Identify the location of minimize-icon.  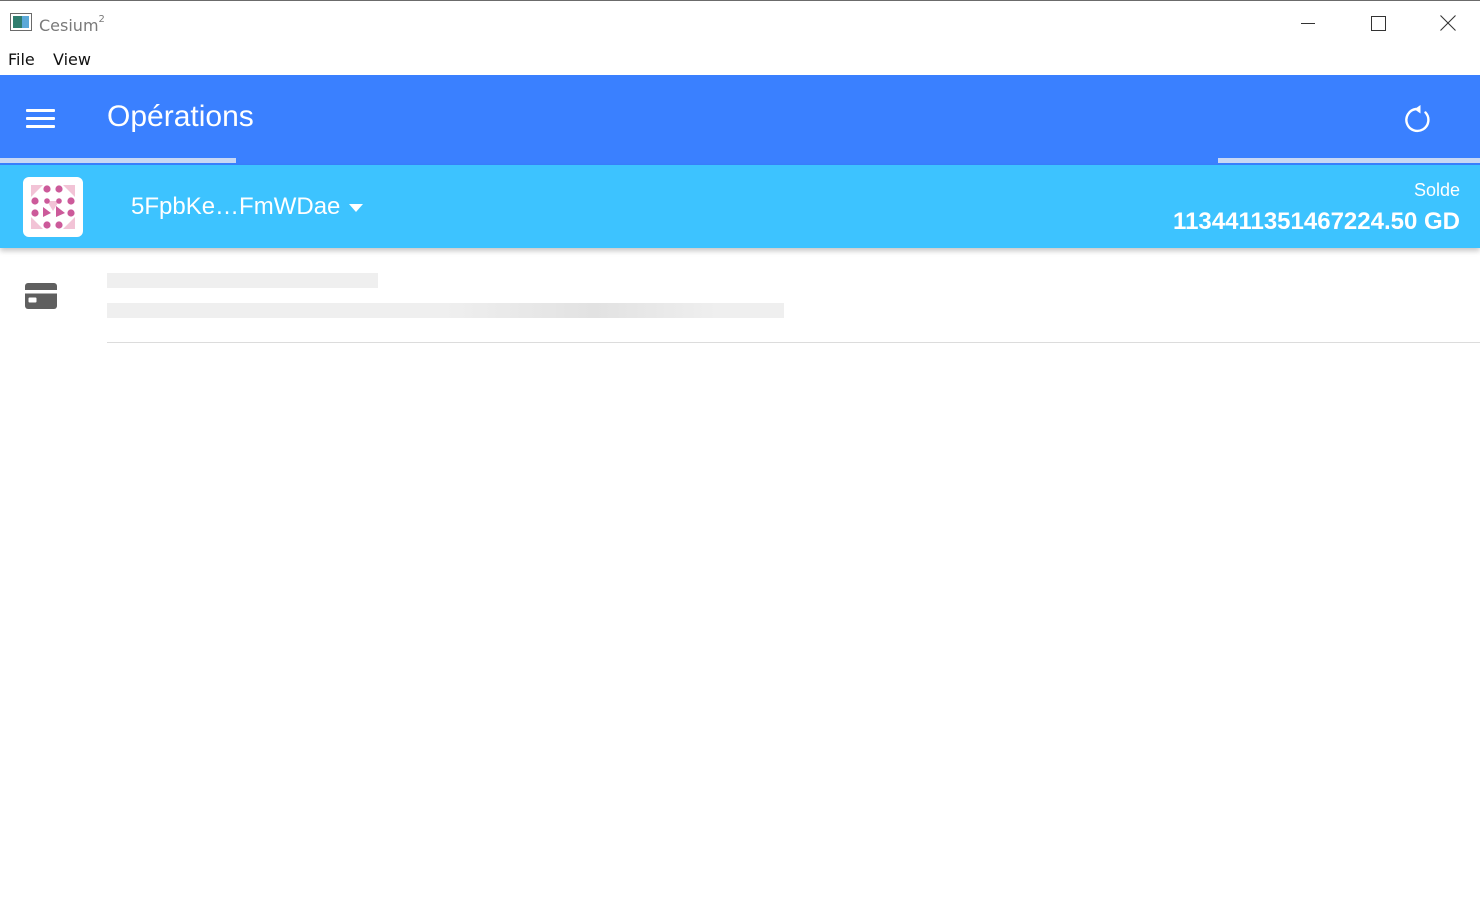
(1308, 23).